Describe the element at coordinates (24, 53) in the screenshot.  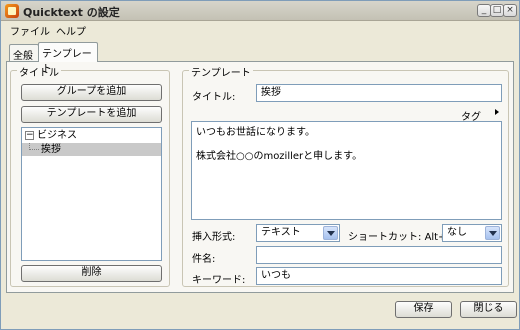
I see `tab-general: 全般` at that location.